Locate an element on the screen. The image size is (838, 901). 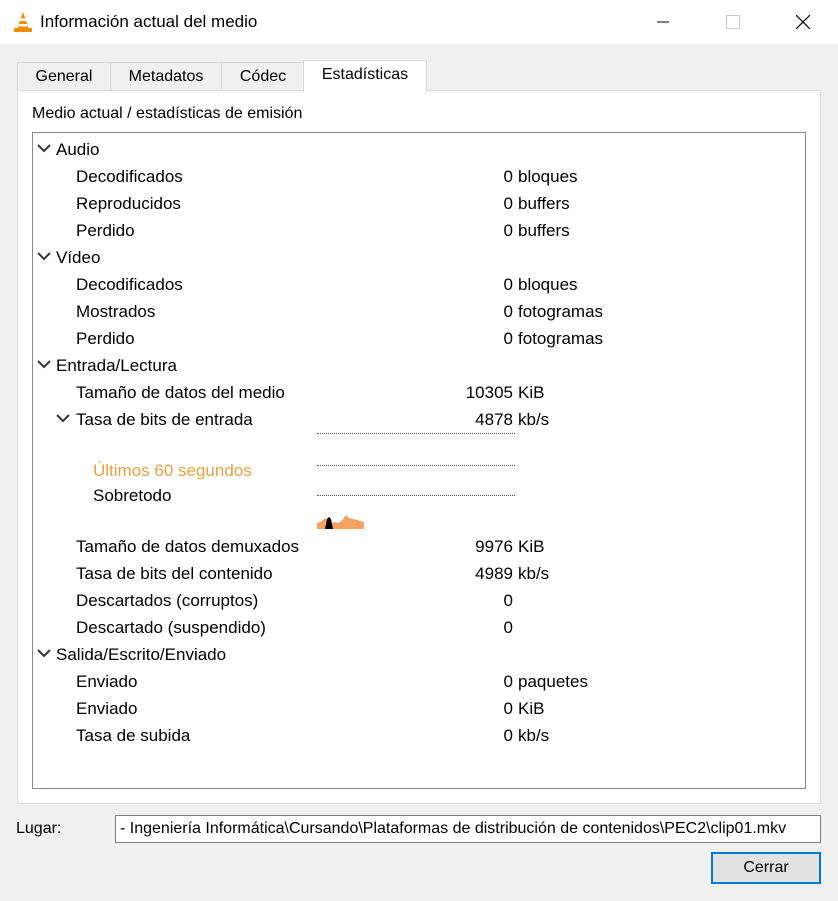
content-bitrate-value: 4989 is located at coordinates (494, 573).